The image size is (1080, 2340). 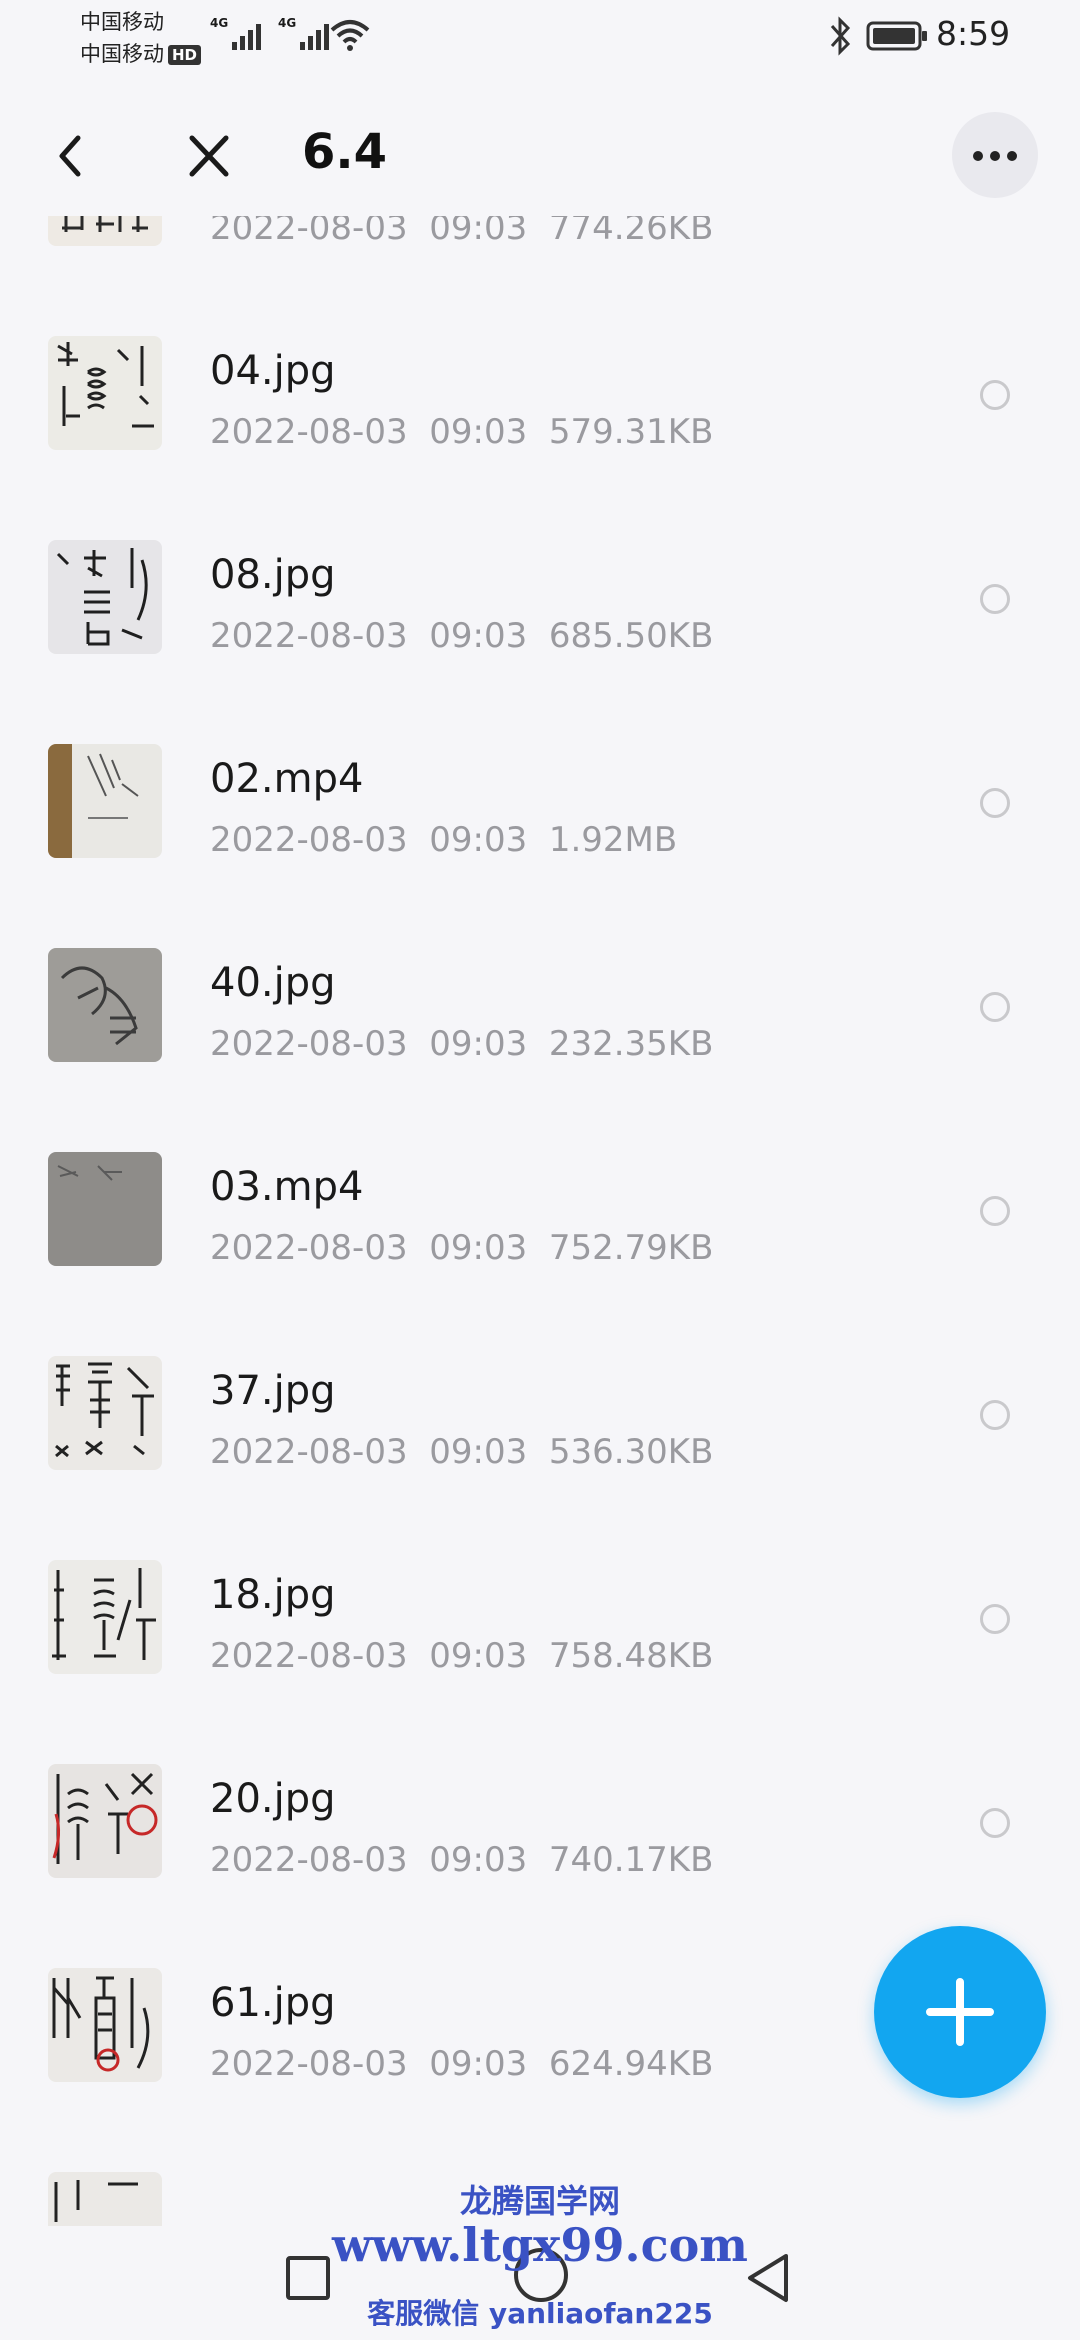 I want to click on watermark-url: www.ltgx99.com, so click(x=540, y=2245).